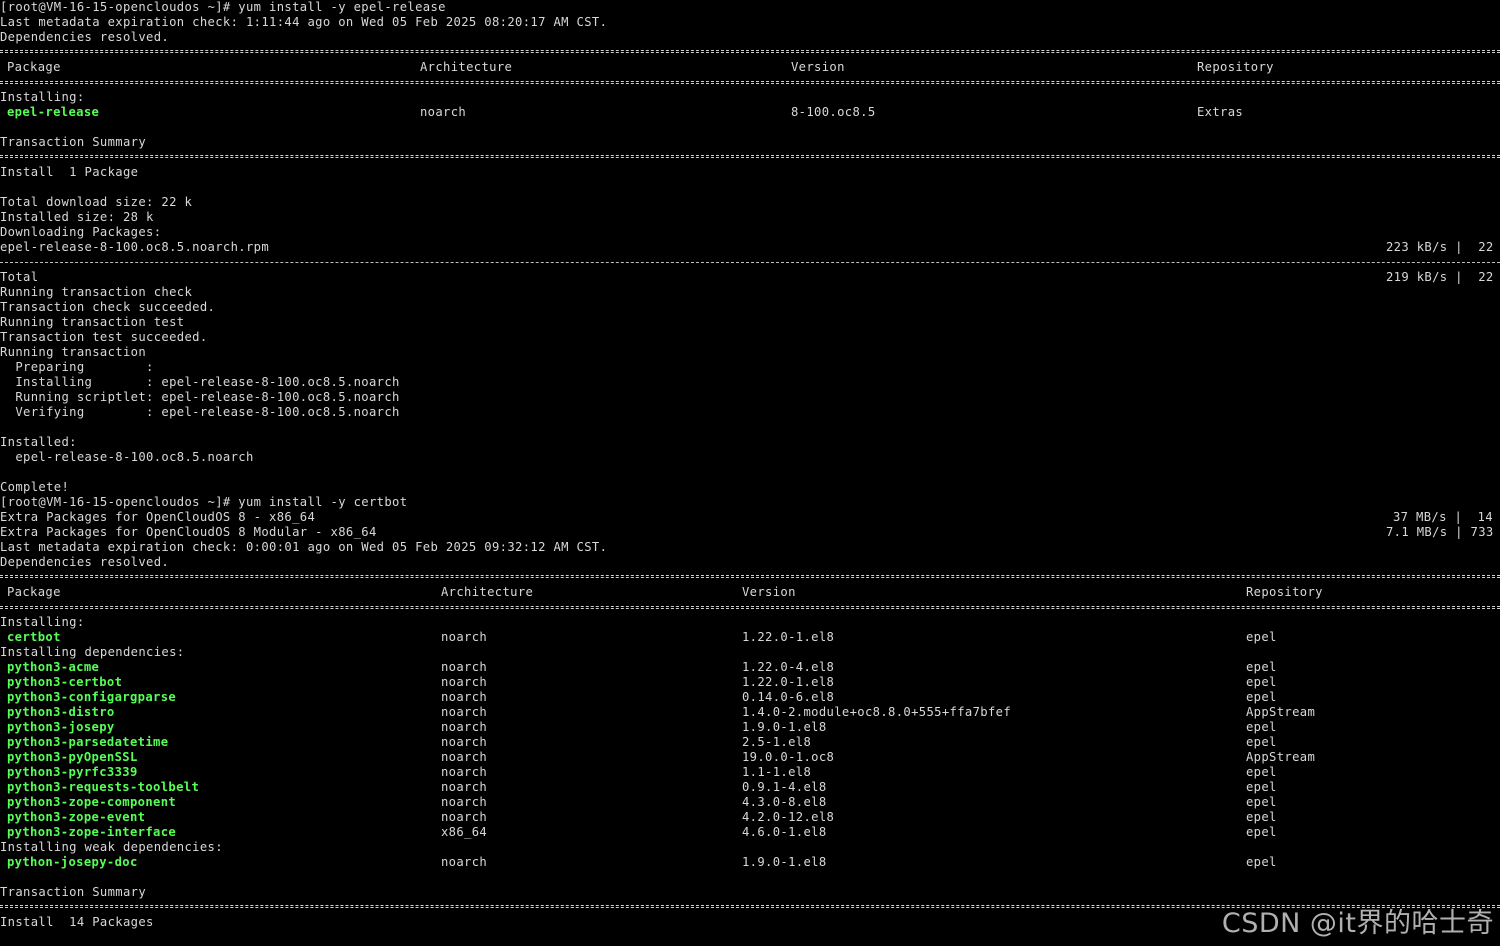 The width and height of the screenshot is (1500, 946). What do you see at coordinates (1357, 923) in the screenshot?
I see `watermark: CSDN @it界的哈士奇` at bounding box center [1357, 923].